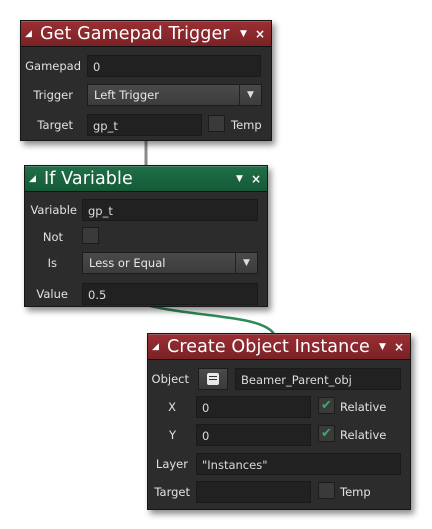 This screenshot has width=432, height=529. I want to click on layer-label: Layer, so click(171, 464).